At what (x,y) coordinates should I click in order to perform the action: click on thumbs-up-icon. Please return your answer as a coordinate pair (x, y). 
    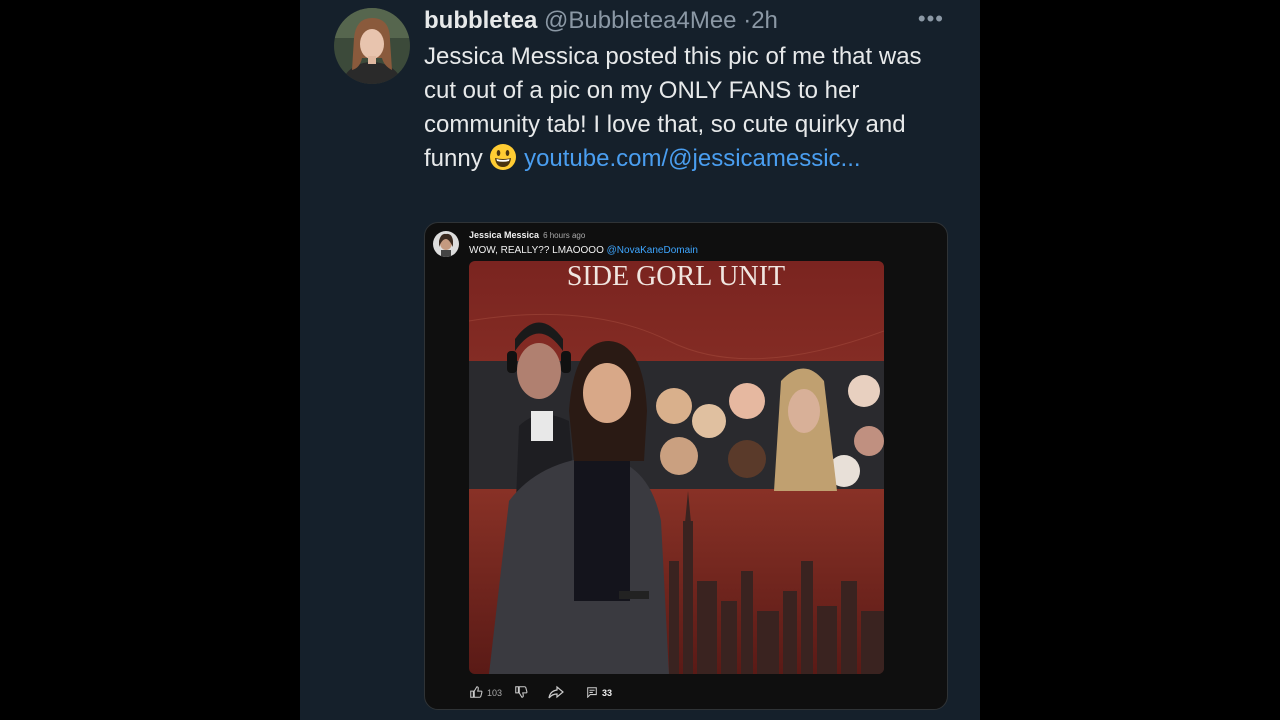
    Looking at the image, I should click on (476, 693).